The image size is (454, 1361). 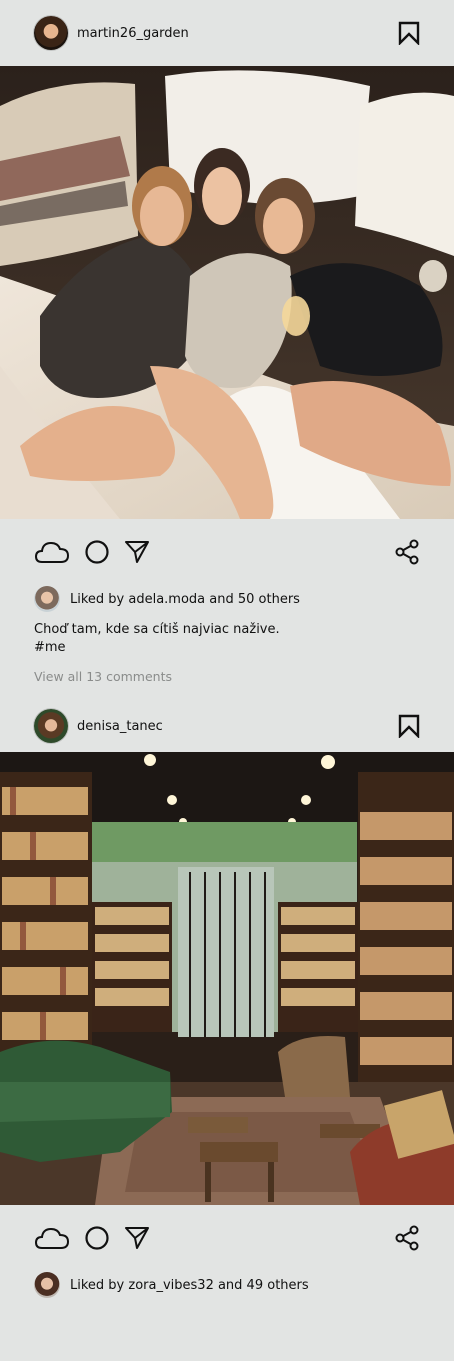 I want to click on likes-text: Liked by zora_vibes32 and 49 others, so click(x=189, y=1285).